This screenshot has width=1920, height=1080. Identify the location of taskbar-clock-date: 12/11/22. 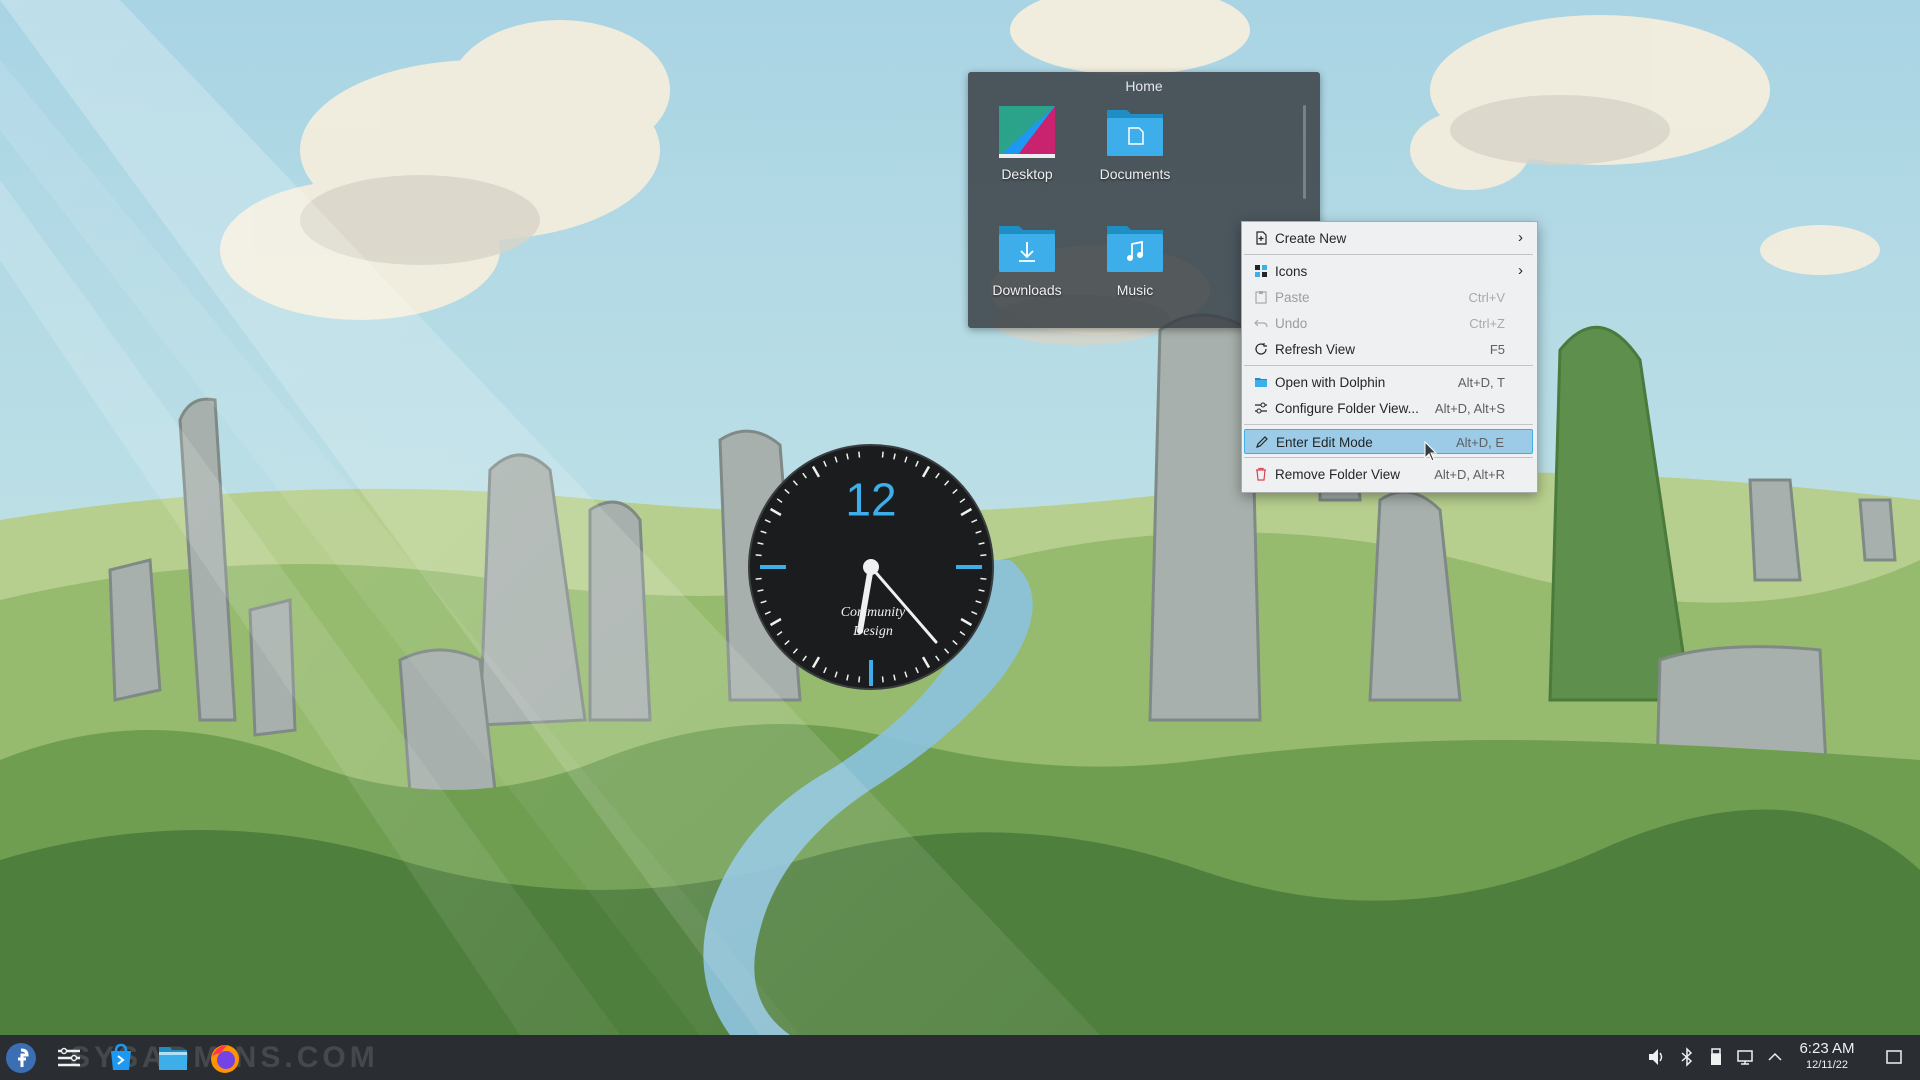
(1827, 1065).